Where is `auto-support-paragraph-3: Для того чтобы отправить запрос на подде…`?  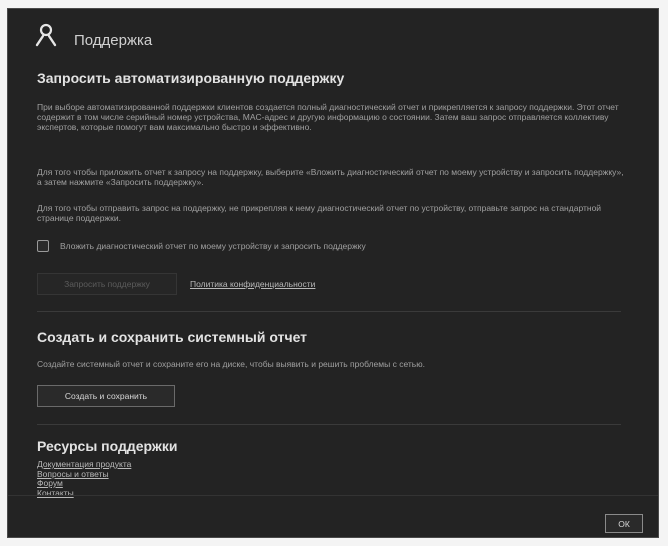
auto-support-paragraph-3: Для того чтобы отправить запрос на подде… is located at coordinates (319, 213).